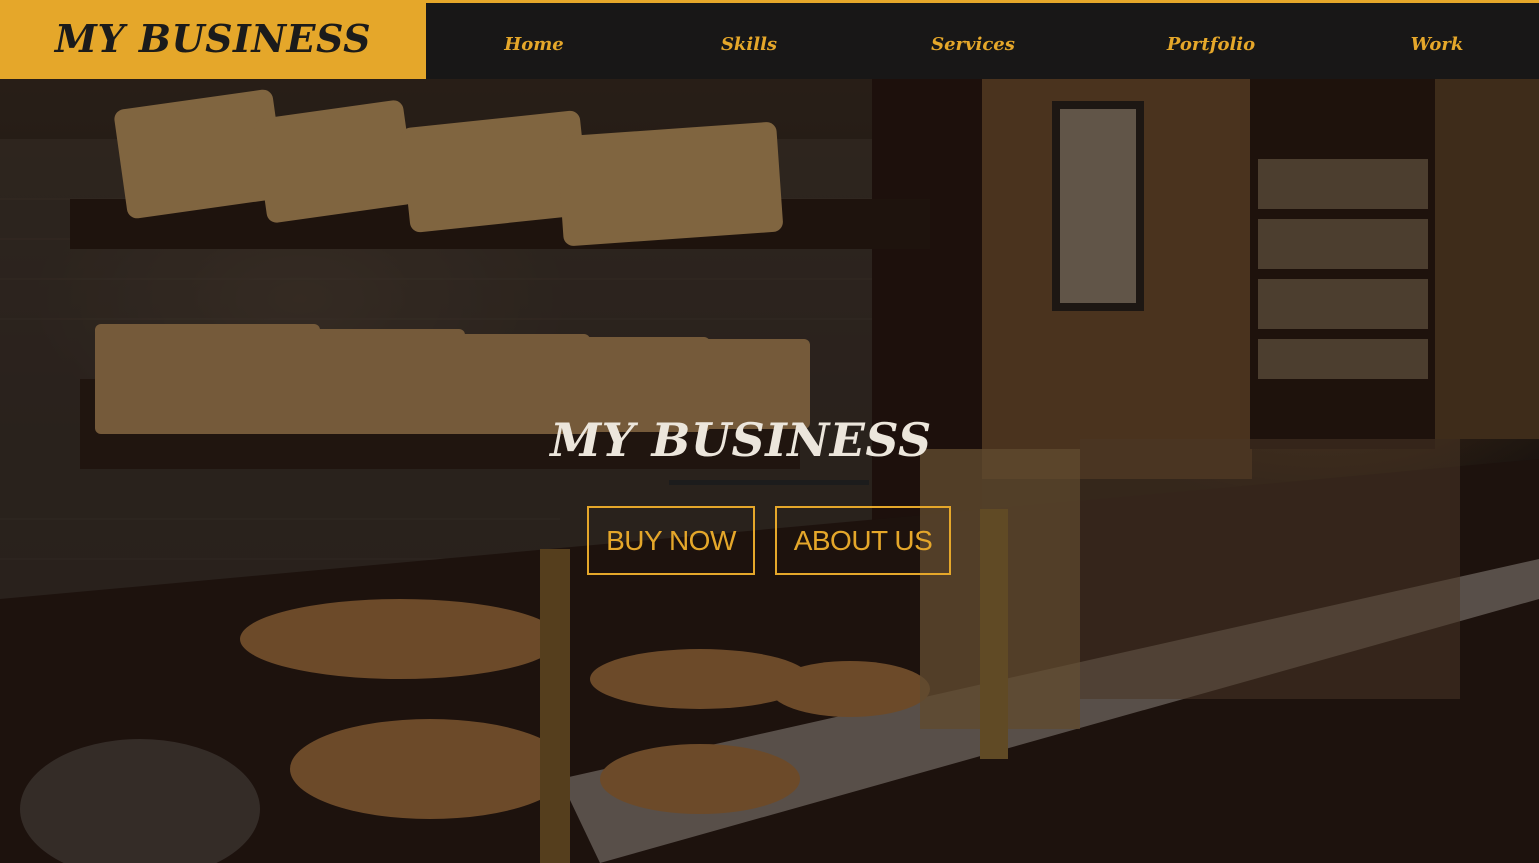  I want to click on title-underline, so click(769, 482).